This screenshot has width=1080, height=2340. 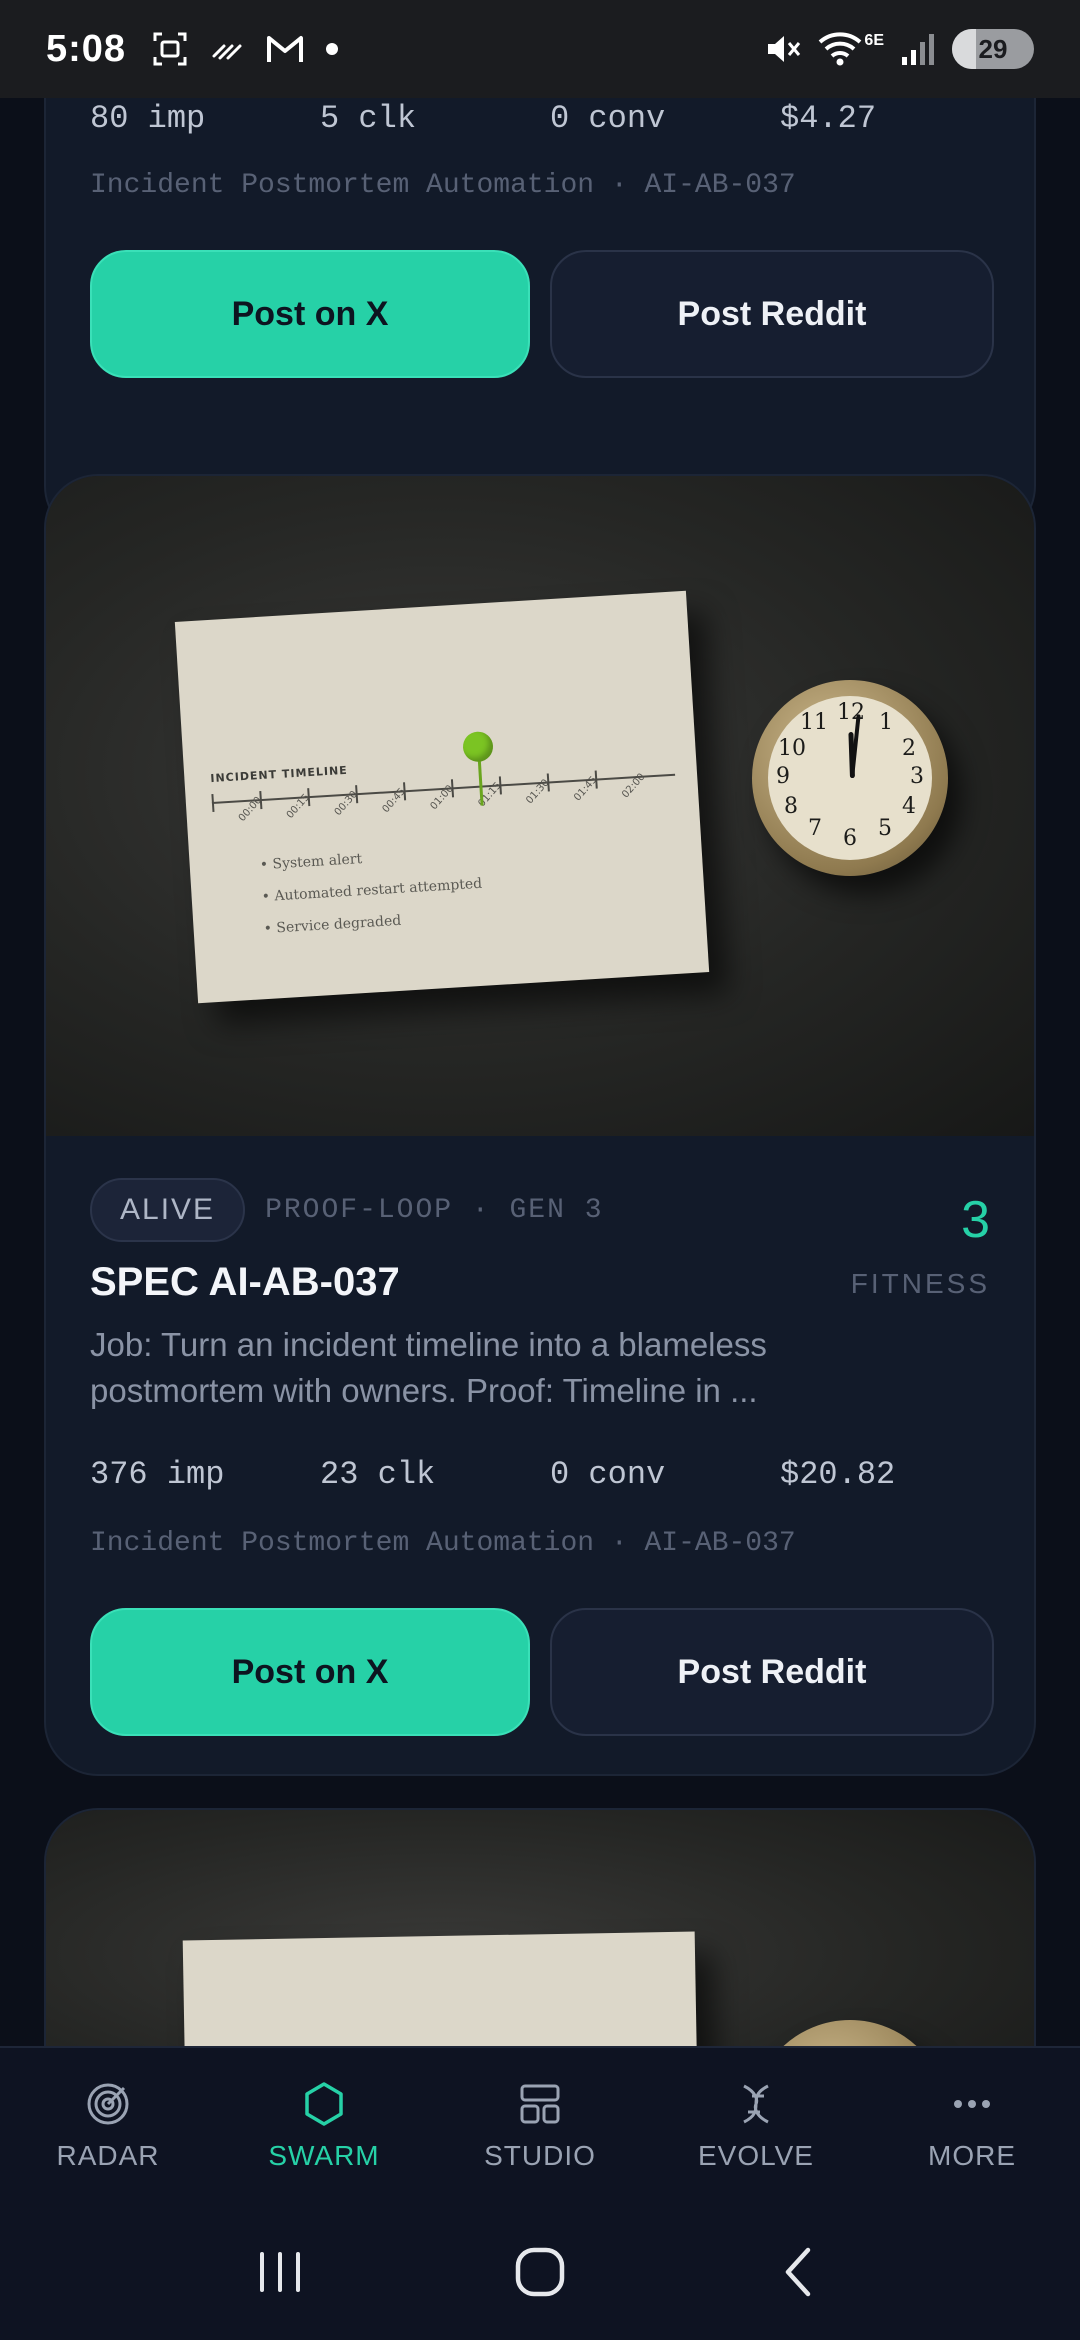 What do you see at coordinates (918, 49) in the screenshot?
I see `cell-signal-icon` at bounding box center [918, 49].